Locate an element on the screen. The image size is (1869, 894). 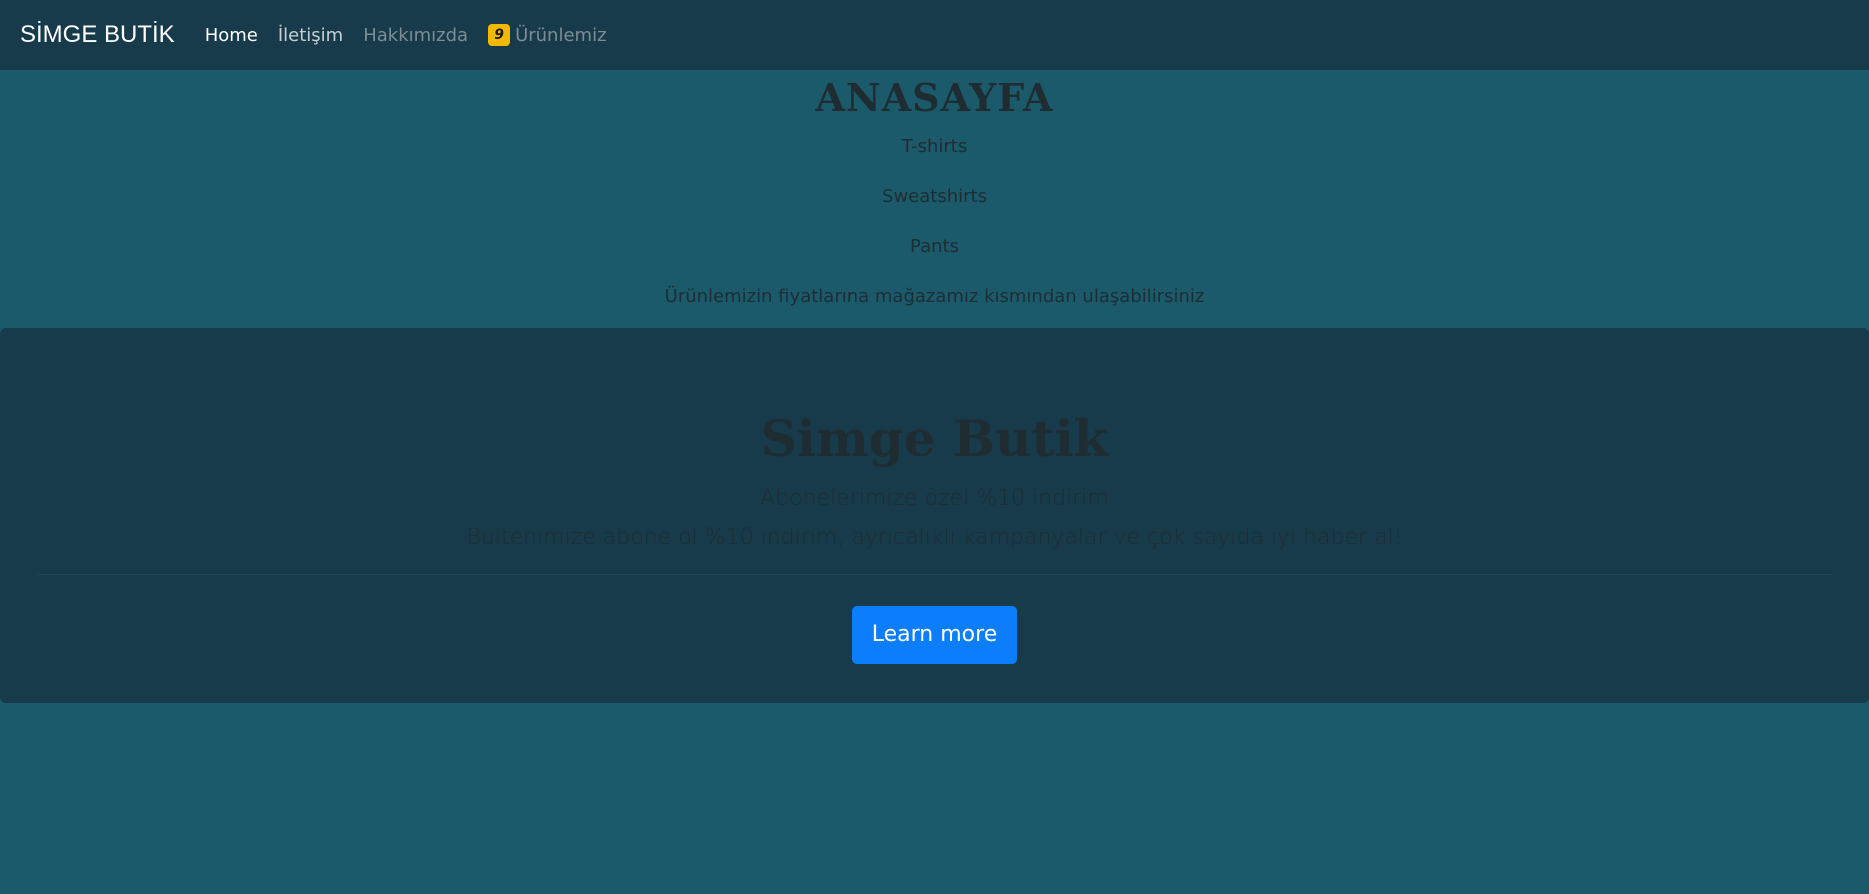
jumbotron-lead: Abonelerimize özel %10 indirim is located at coordinates (934, 498).